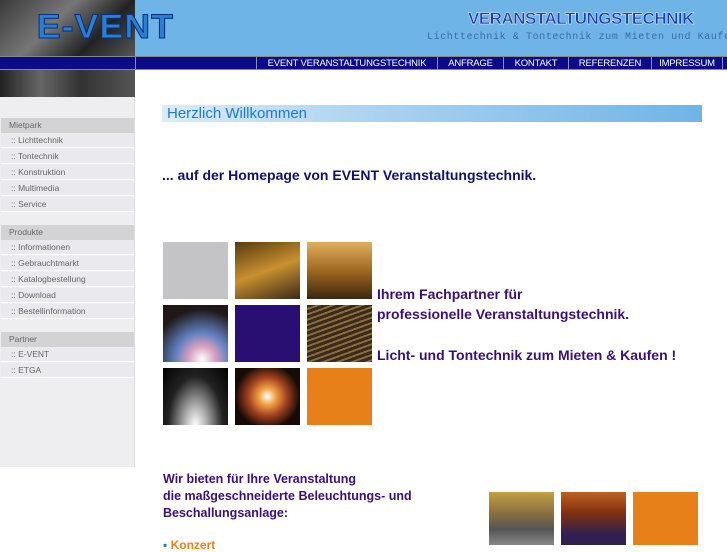  I want to click on welcome-heading: Herzlich Willkommen, so click(432, 113).